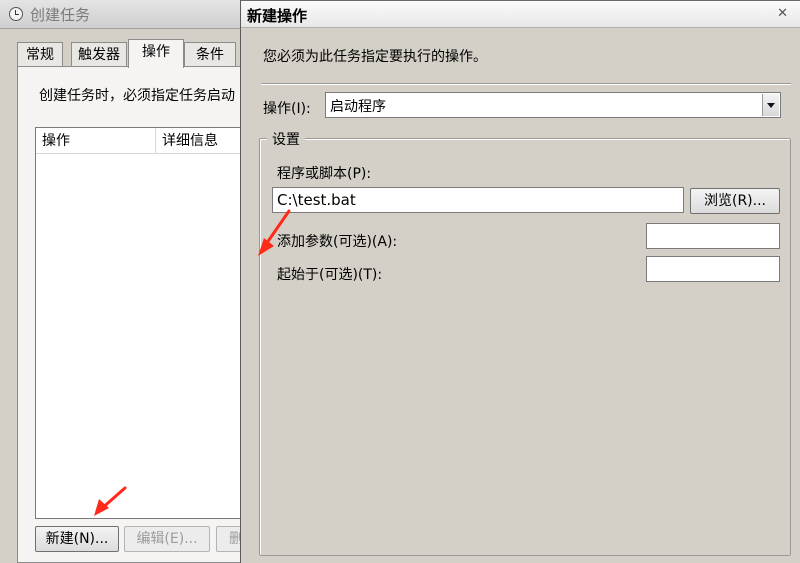 This screenshot has width=800, height=563. I want to click on new-action-title: 新建操作, so click(277, 16).